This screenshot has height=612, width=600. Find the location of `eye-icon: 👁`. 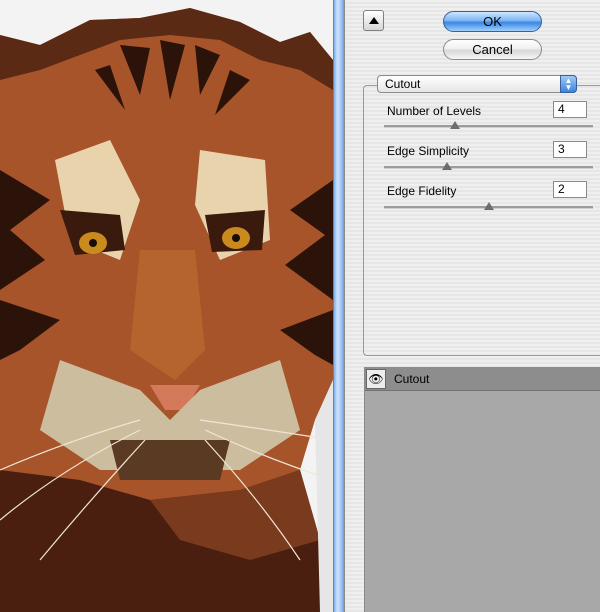

eye-icon: 👁 is located at coordinates (376, 379).